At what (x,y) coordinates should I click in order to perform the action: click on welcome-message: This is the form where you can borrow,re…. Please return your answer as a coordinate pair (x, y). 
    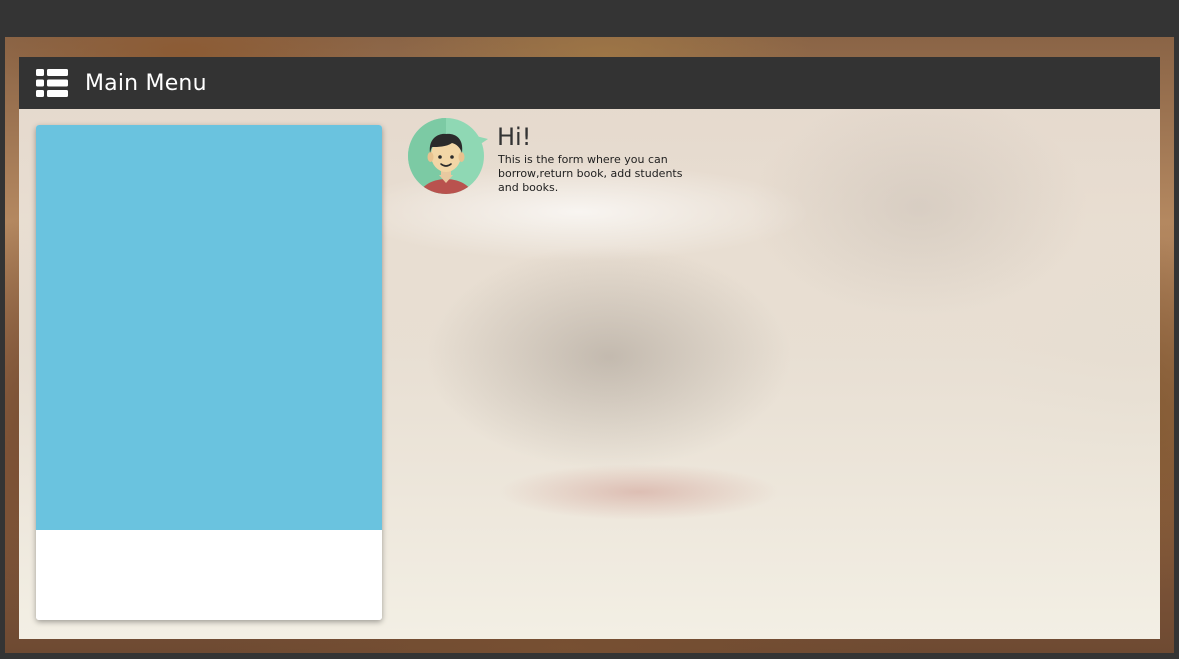
    Looking at the image, I should click on (590, 173).